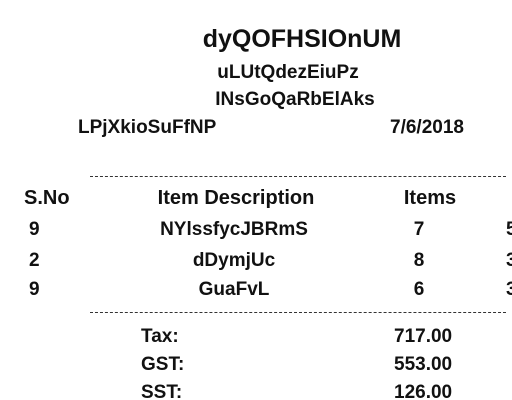 This screenshot has height=400, width=512. What do you see at coordinates (34, 260) in the screenshot?
I see `row-sno: 2` at bounding box center [34, 260].